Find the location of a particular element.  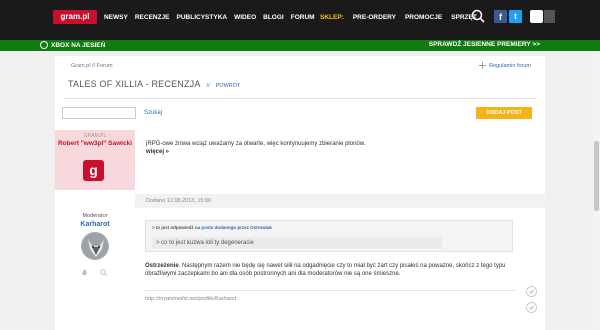

post-author-panel: GRAM.PL Robert "ww3pl" Sawicki g is located at coordinates (95, 160).